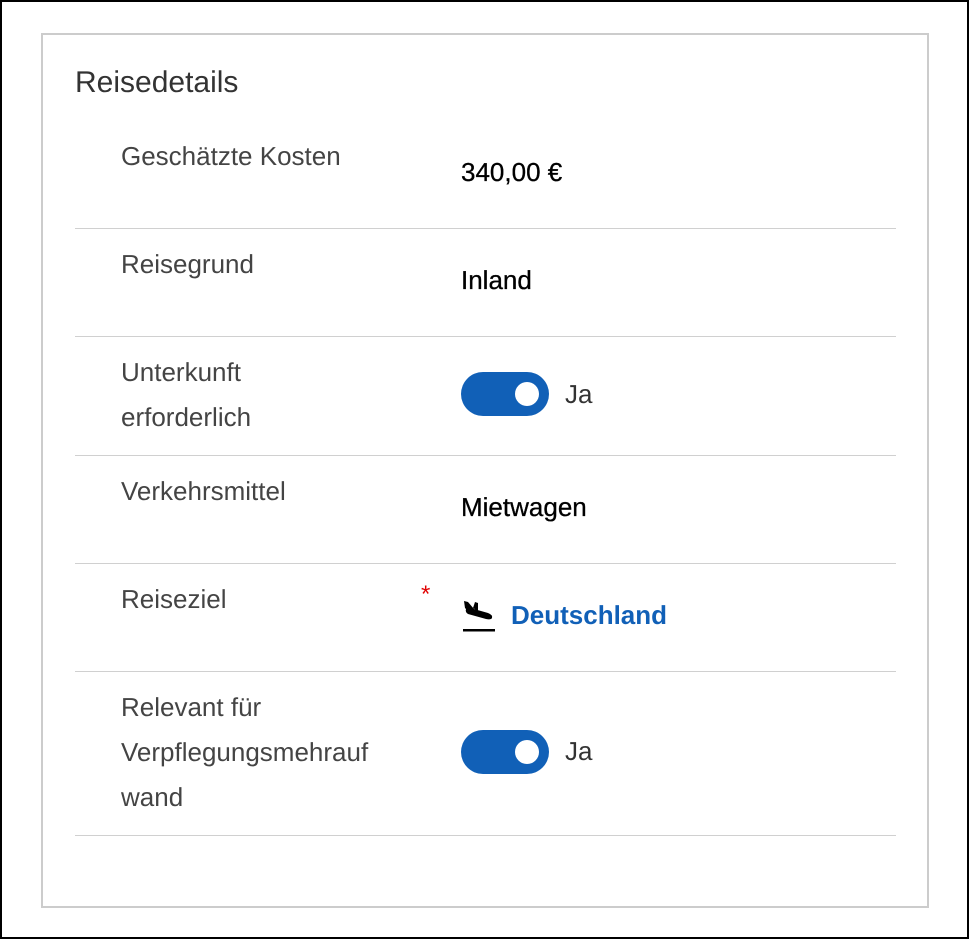 The width and height of the screenshot is (969, 939). What do you see at coordinates (203, 491) in the screenshot?
I see `field-label: Verkehrsmittel` at bounding box center [203, 491].